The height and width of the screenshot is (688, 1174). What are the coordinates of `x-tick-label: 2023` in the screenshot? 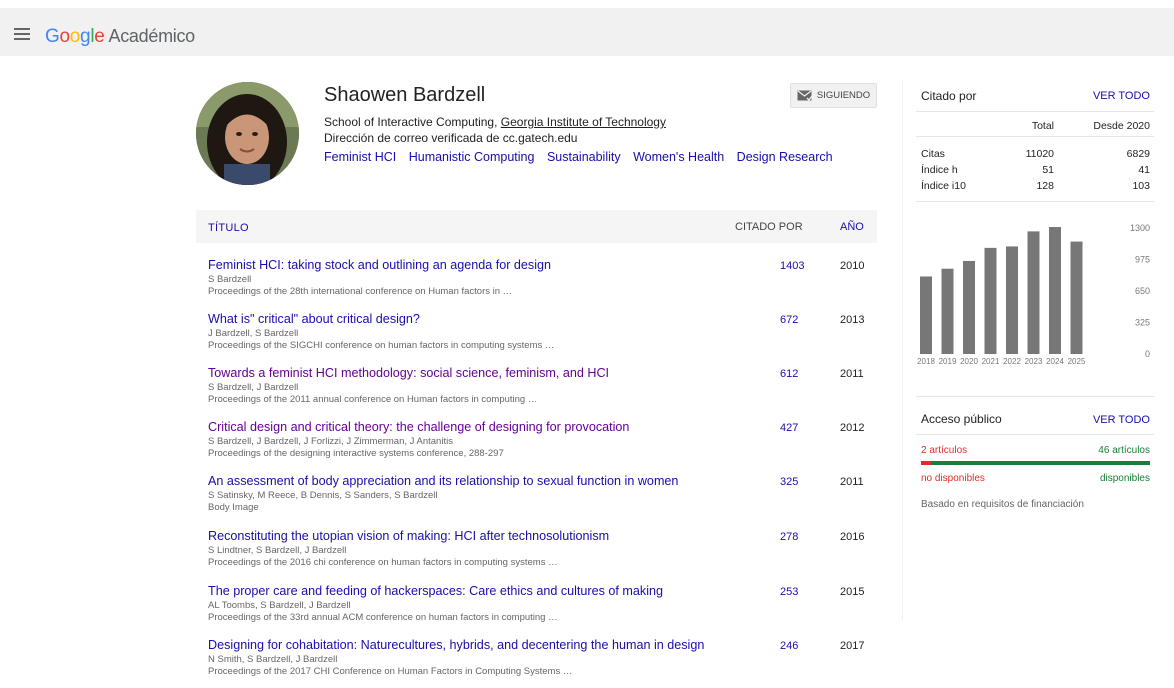 It's located at (1034, 361).